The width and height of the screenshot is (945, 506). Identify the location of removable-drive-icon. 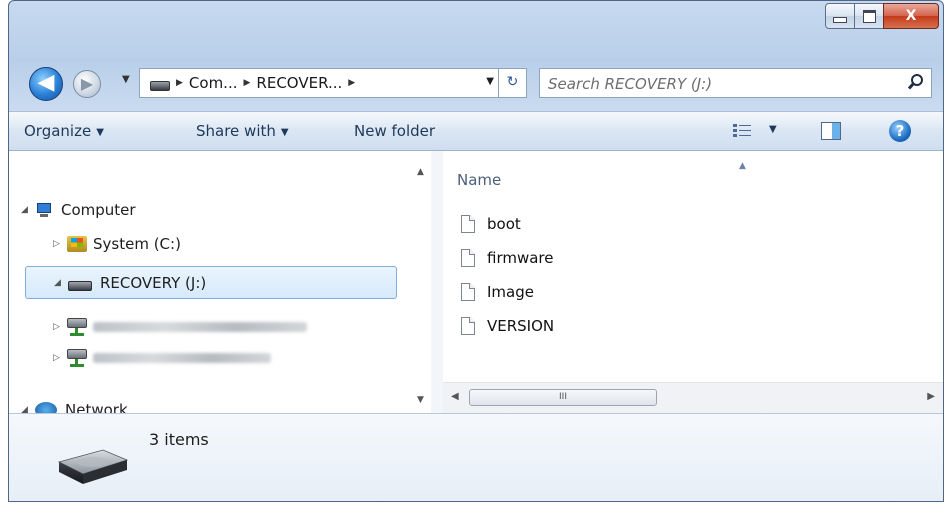
(93, 466).